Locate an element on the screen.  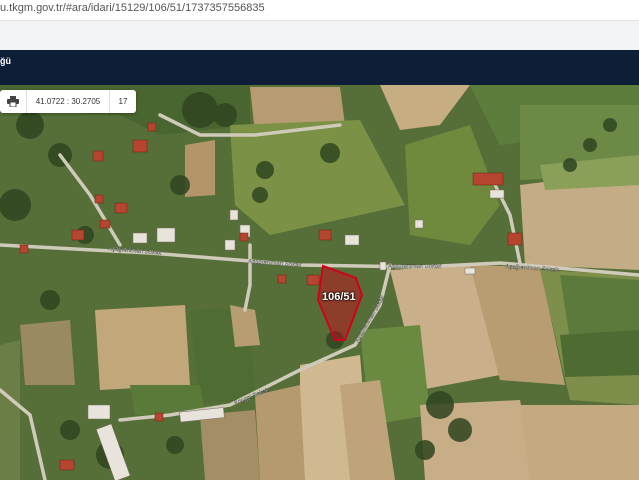
print-button is located at coordinates (13, 101).